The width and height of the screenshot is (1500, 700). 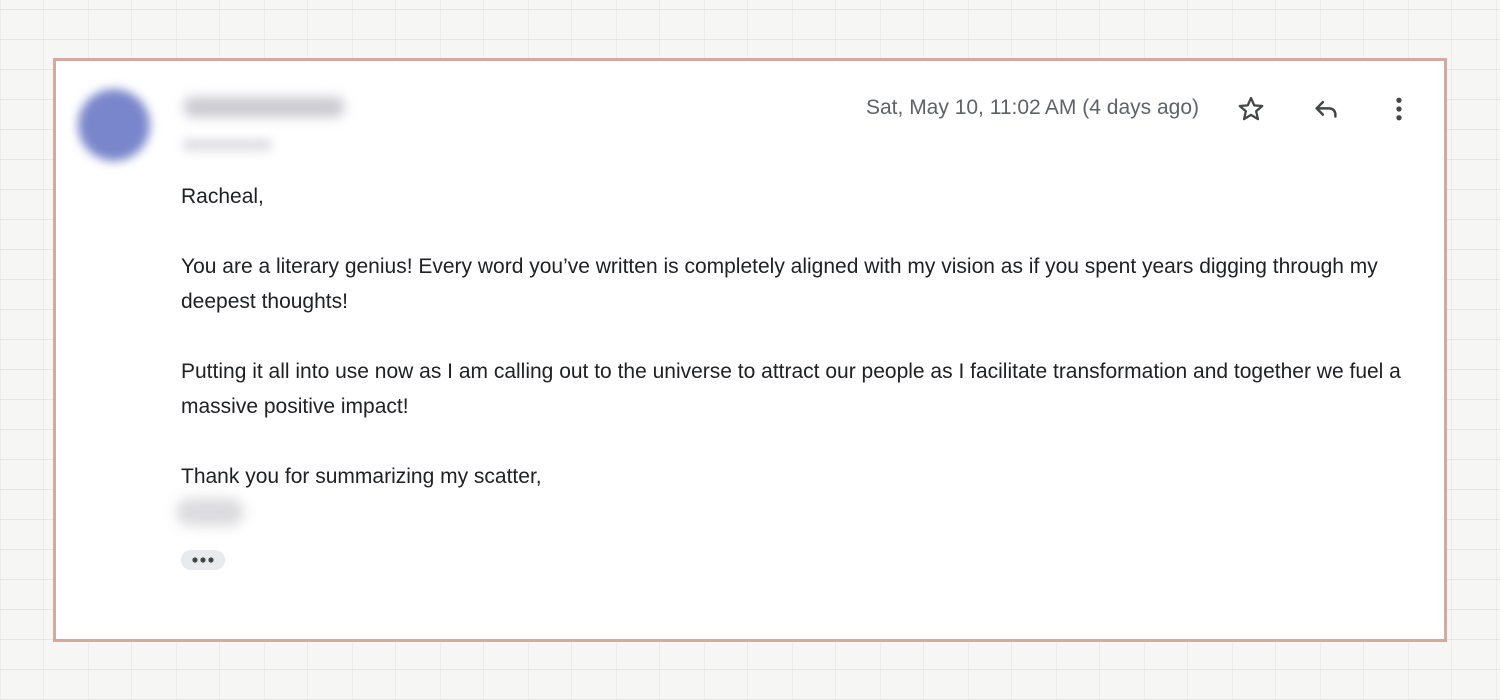 I want to click on email-closing: Thank you for summarizing my scatter,, so click(x=361, y=476).